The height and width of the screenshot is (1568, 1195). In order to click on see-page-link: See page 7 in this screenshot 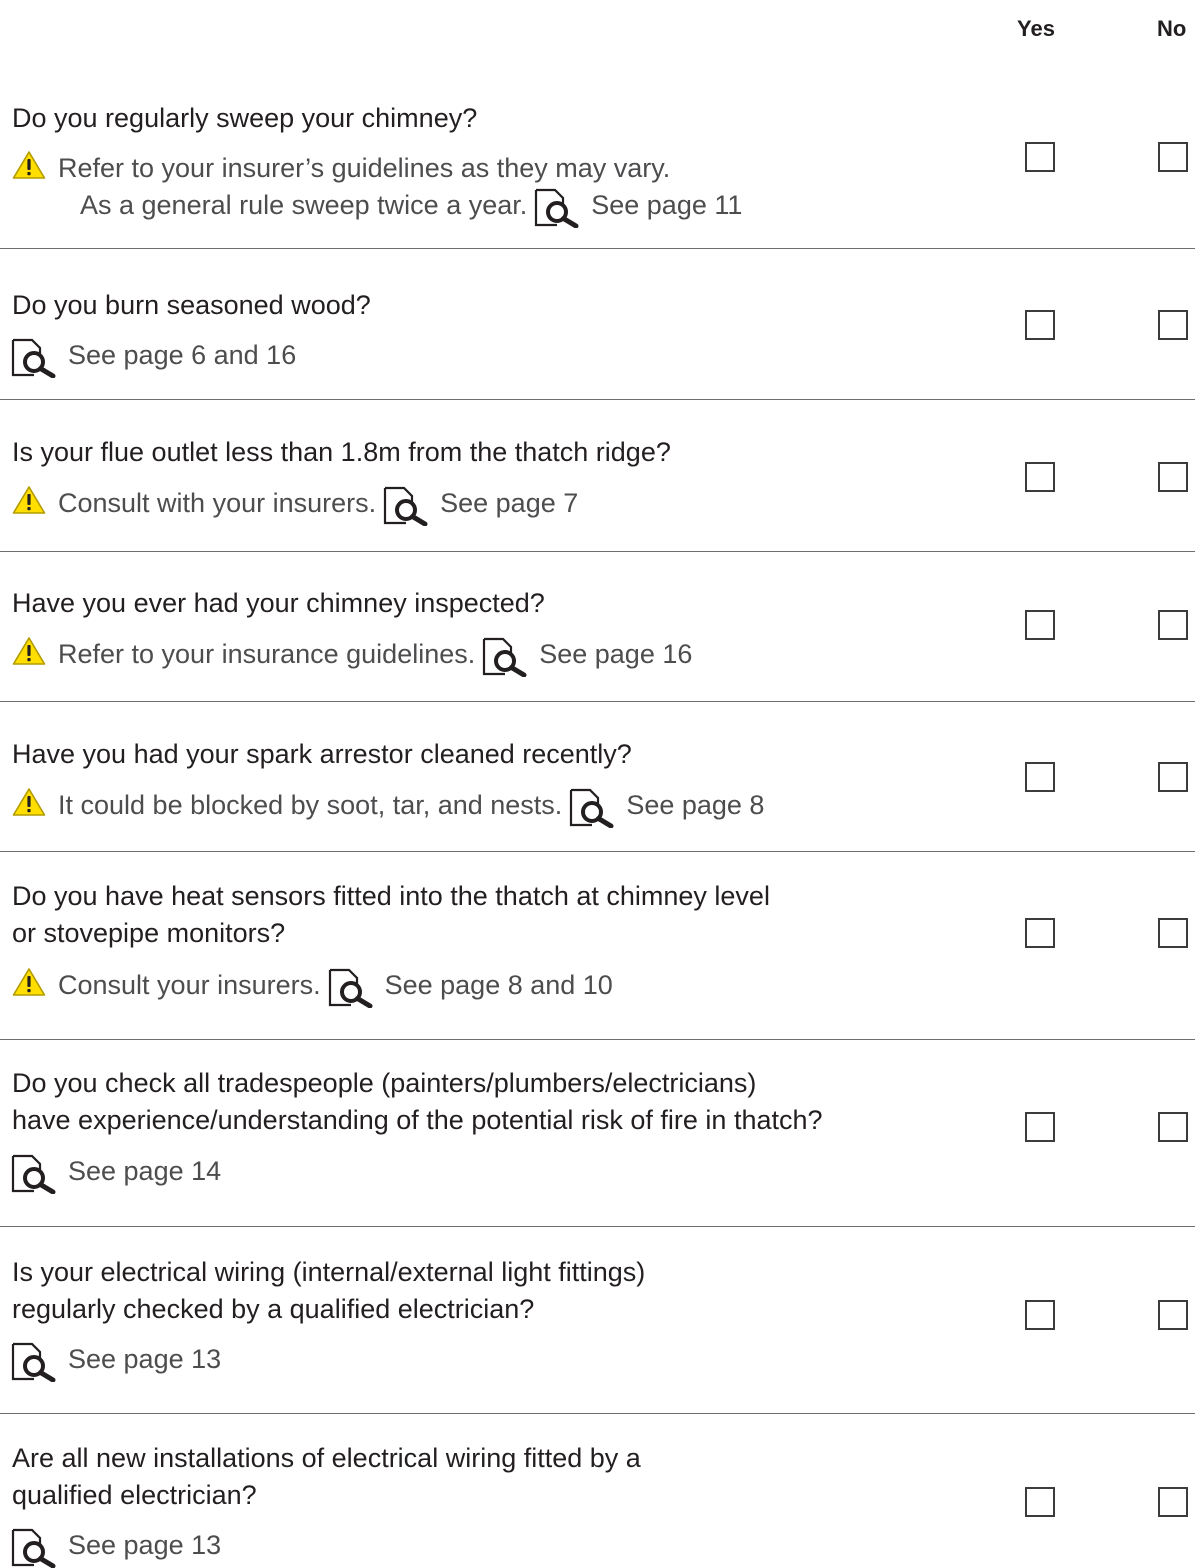, I will do `click(509, 503)`.